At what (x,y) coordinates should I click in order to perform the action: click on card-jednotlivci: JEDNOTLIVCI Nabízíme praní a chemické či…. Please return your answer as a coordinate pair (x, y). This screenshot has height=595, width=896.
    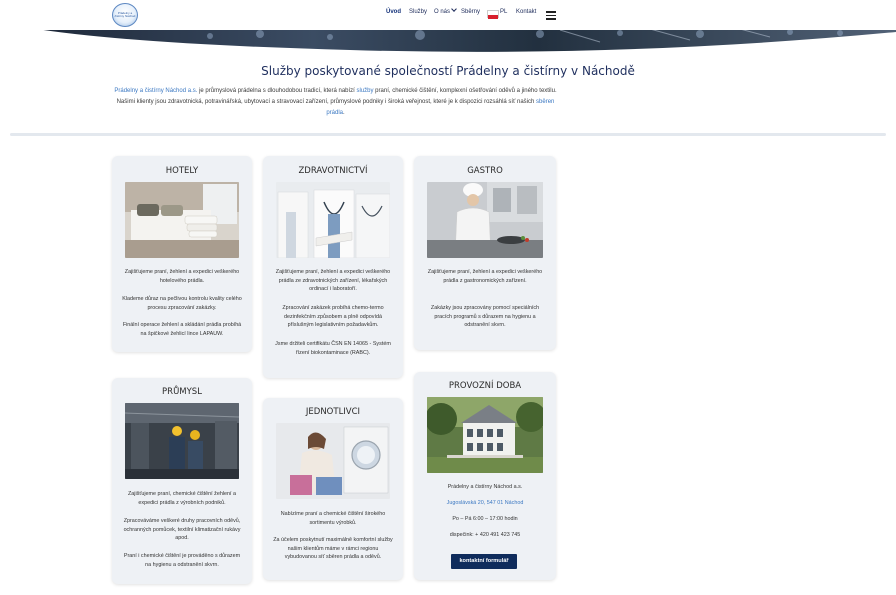
    Looking at the image, I should click on (333, 489).